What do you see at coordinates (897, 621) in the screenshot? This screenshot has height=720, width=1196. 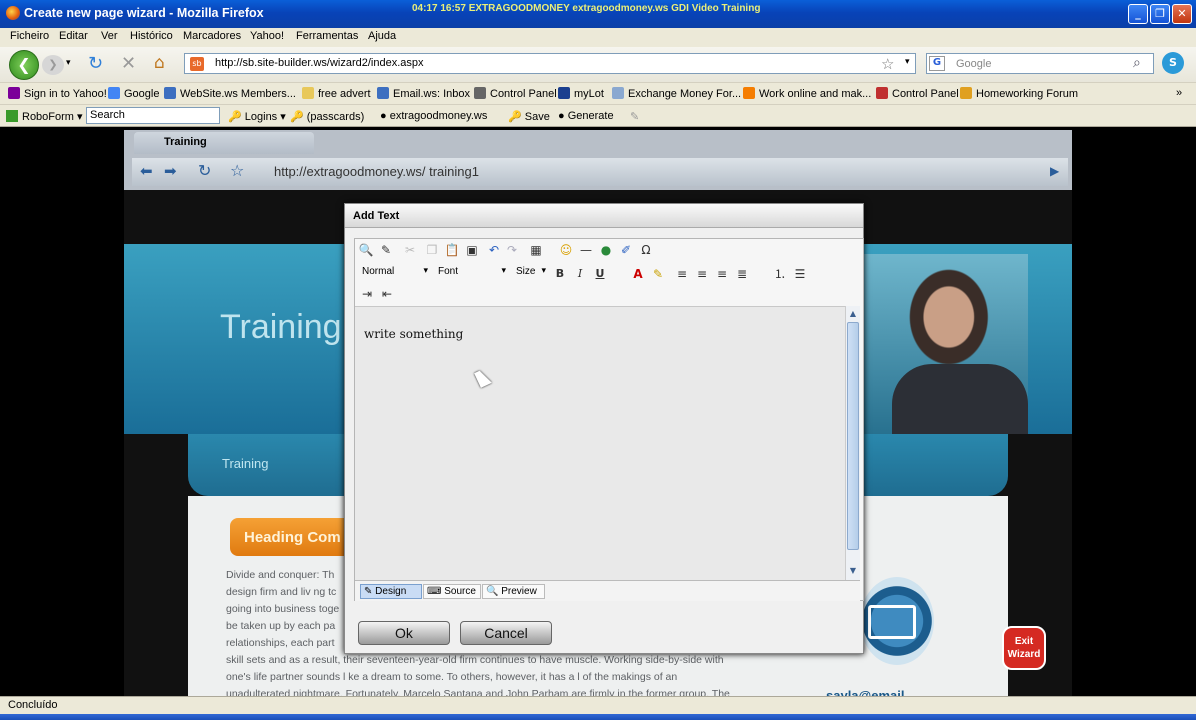 I see `mail-icon` at bounding box center [897, 621].